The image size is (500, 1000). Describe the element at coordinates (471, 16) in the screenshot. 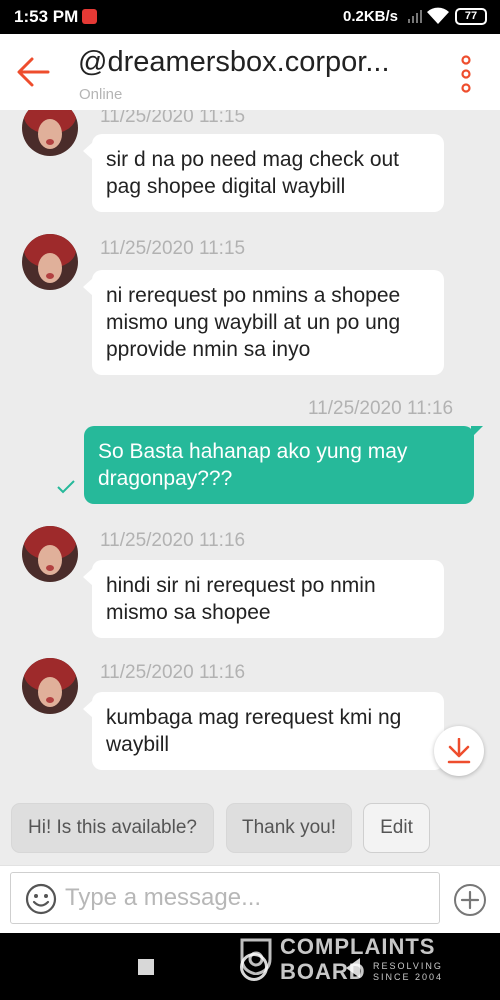

I see `battery-icon: 77` at that location.